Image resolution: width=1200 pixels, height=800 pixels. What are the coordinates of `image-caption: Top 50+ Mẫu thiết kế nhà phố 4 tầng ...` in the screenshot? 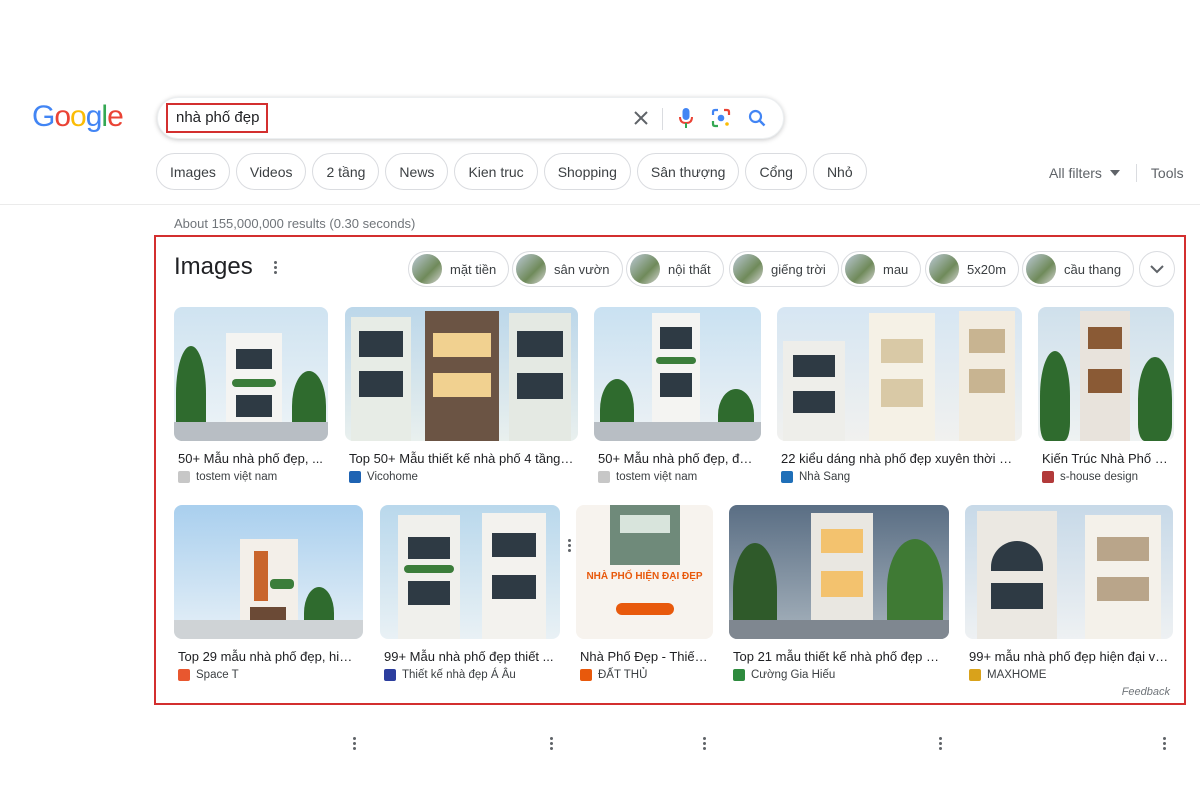 It's located at (461, 458).